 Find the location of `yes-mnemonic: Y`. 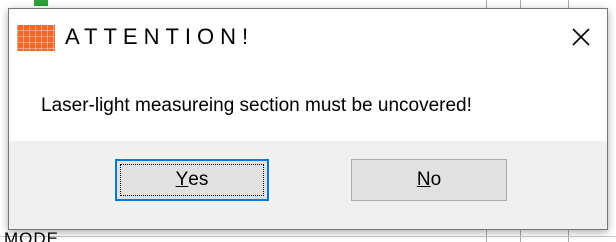

yes-mnemonic: Y is located at coordinates (182, 179).